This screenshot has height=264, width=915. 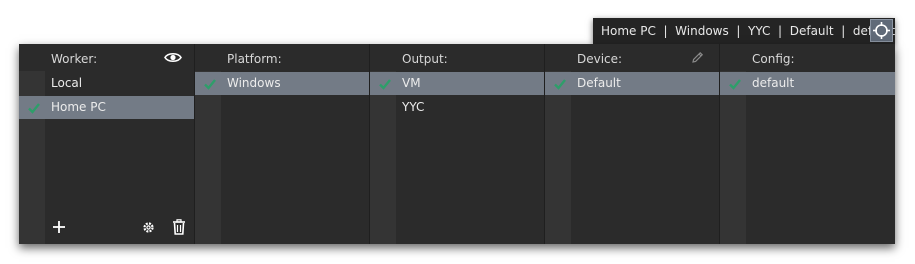 I want to click on device-column: Device: Default, so click(x=632, y=144).